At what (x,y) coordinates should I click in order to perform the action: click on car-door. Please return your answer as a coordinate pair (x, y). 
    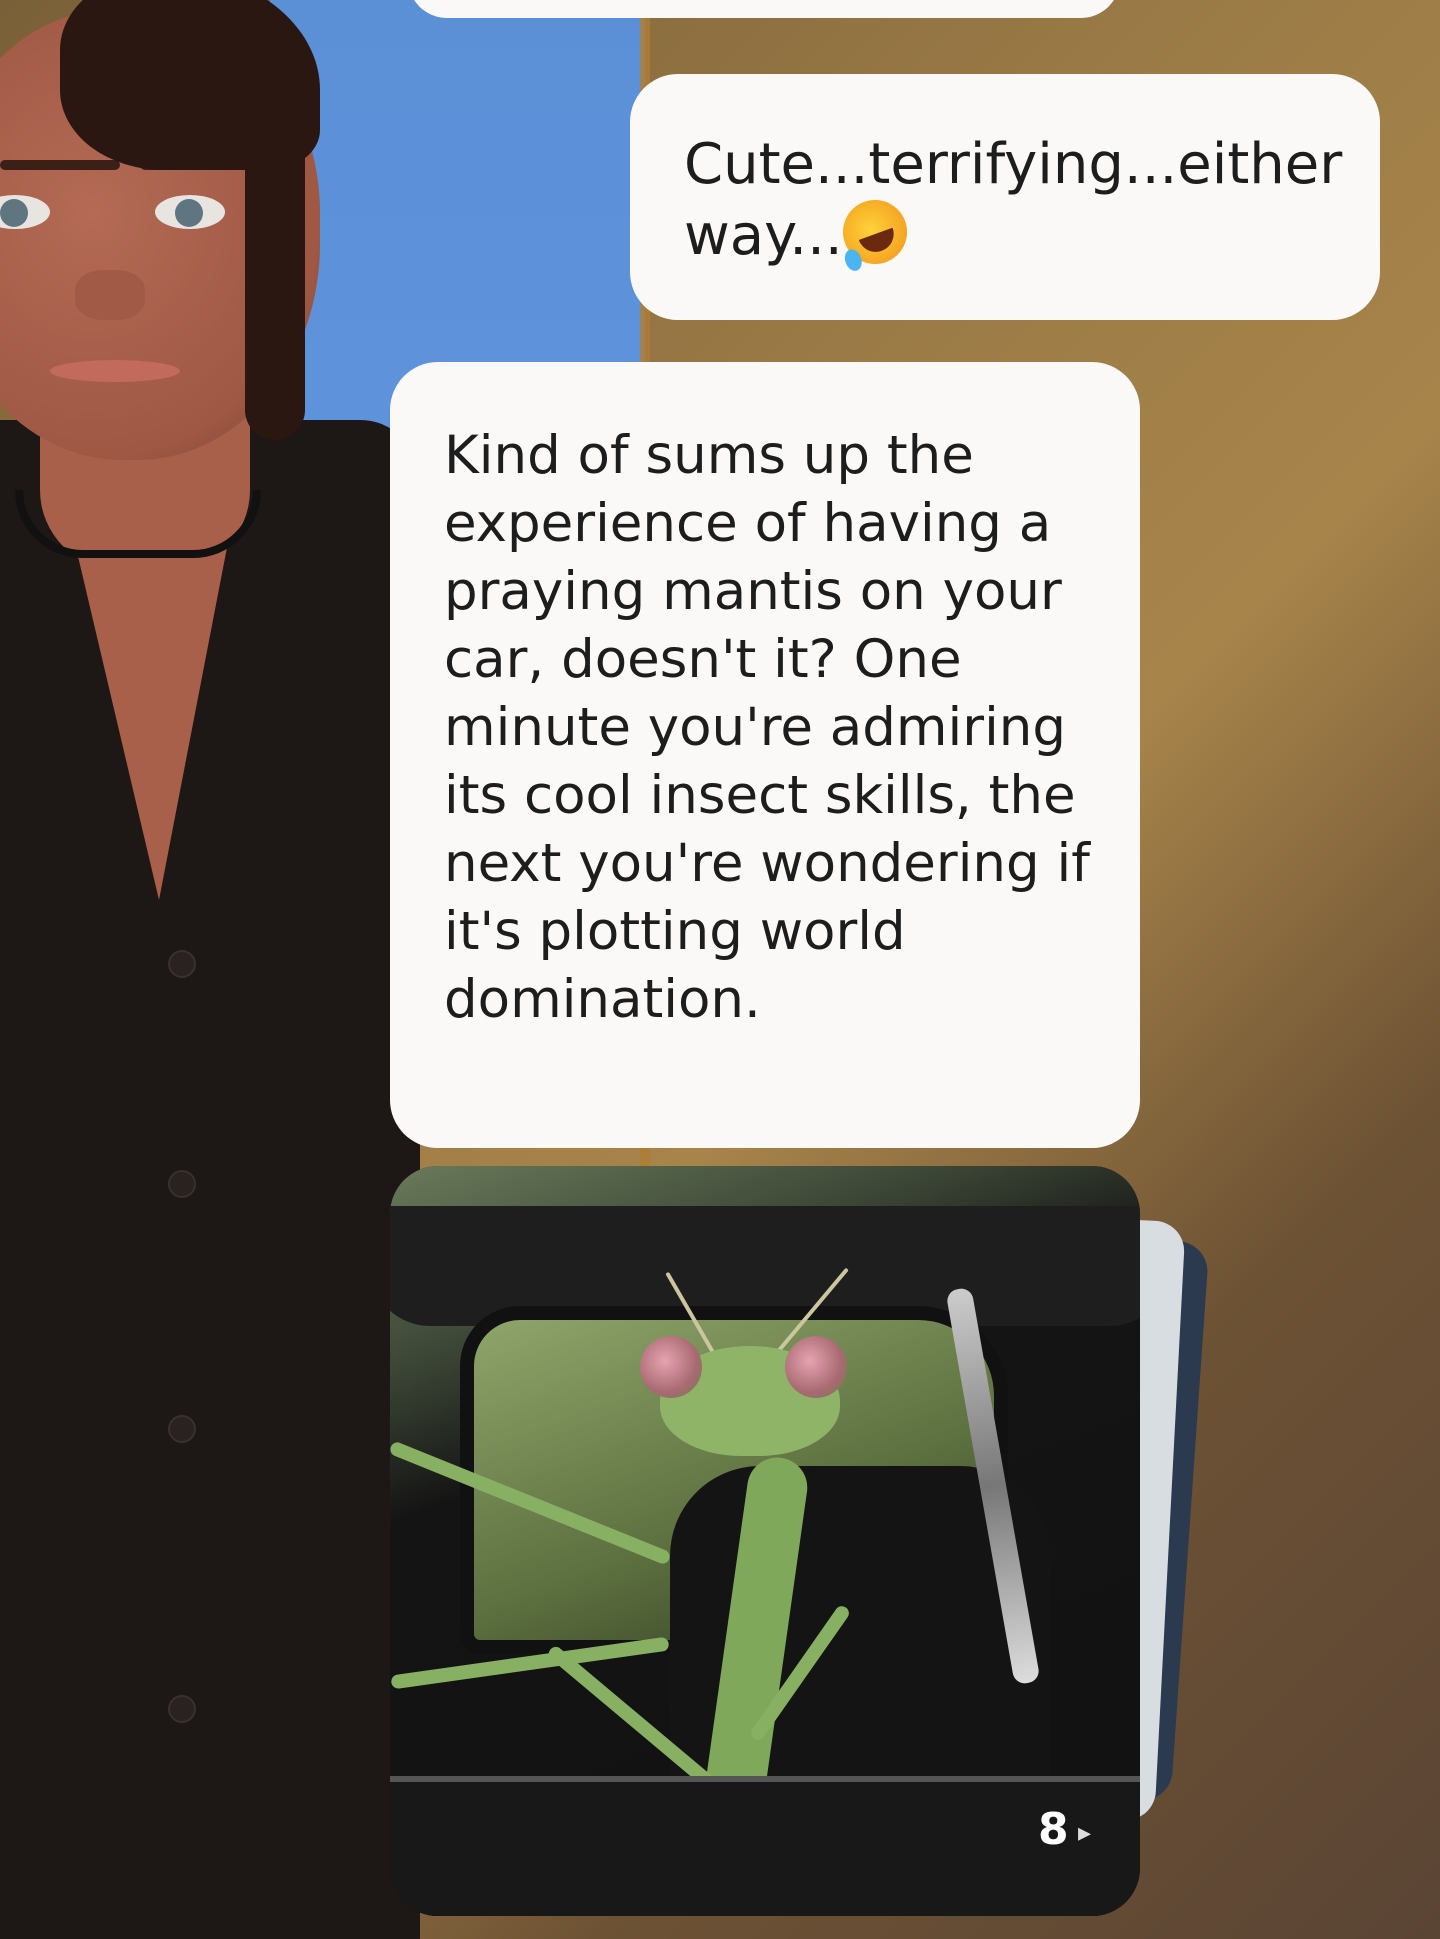
    Looking at the image, I should click on (765, 1846).